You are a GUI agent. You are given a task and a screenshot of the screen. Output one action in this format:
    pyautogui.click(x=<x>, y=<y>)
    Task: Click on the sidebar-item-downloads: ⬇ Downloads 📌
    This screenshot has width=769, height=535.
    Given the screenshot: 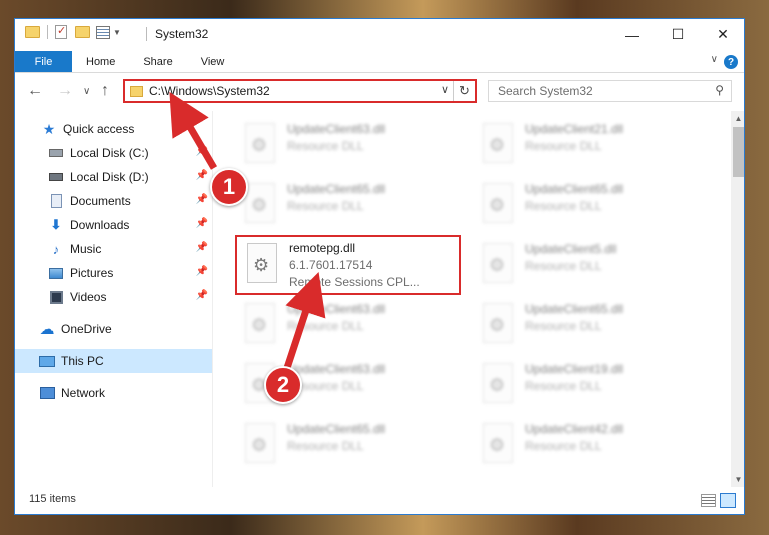 What is the action you would take?
    pyautogui.click(x=113, y=225)
    